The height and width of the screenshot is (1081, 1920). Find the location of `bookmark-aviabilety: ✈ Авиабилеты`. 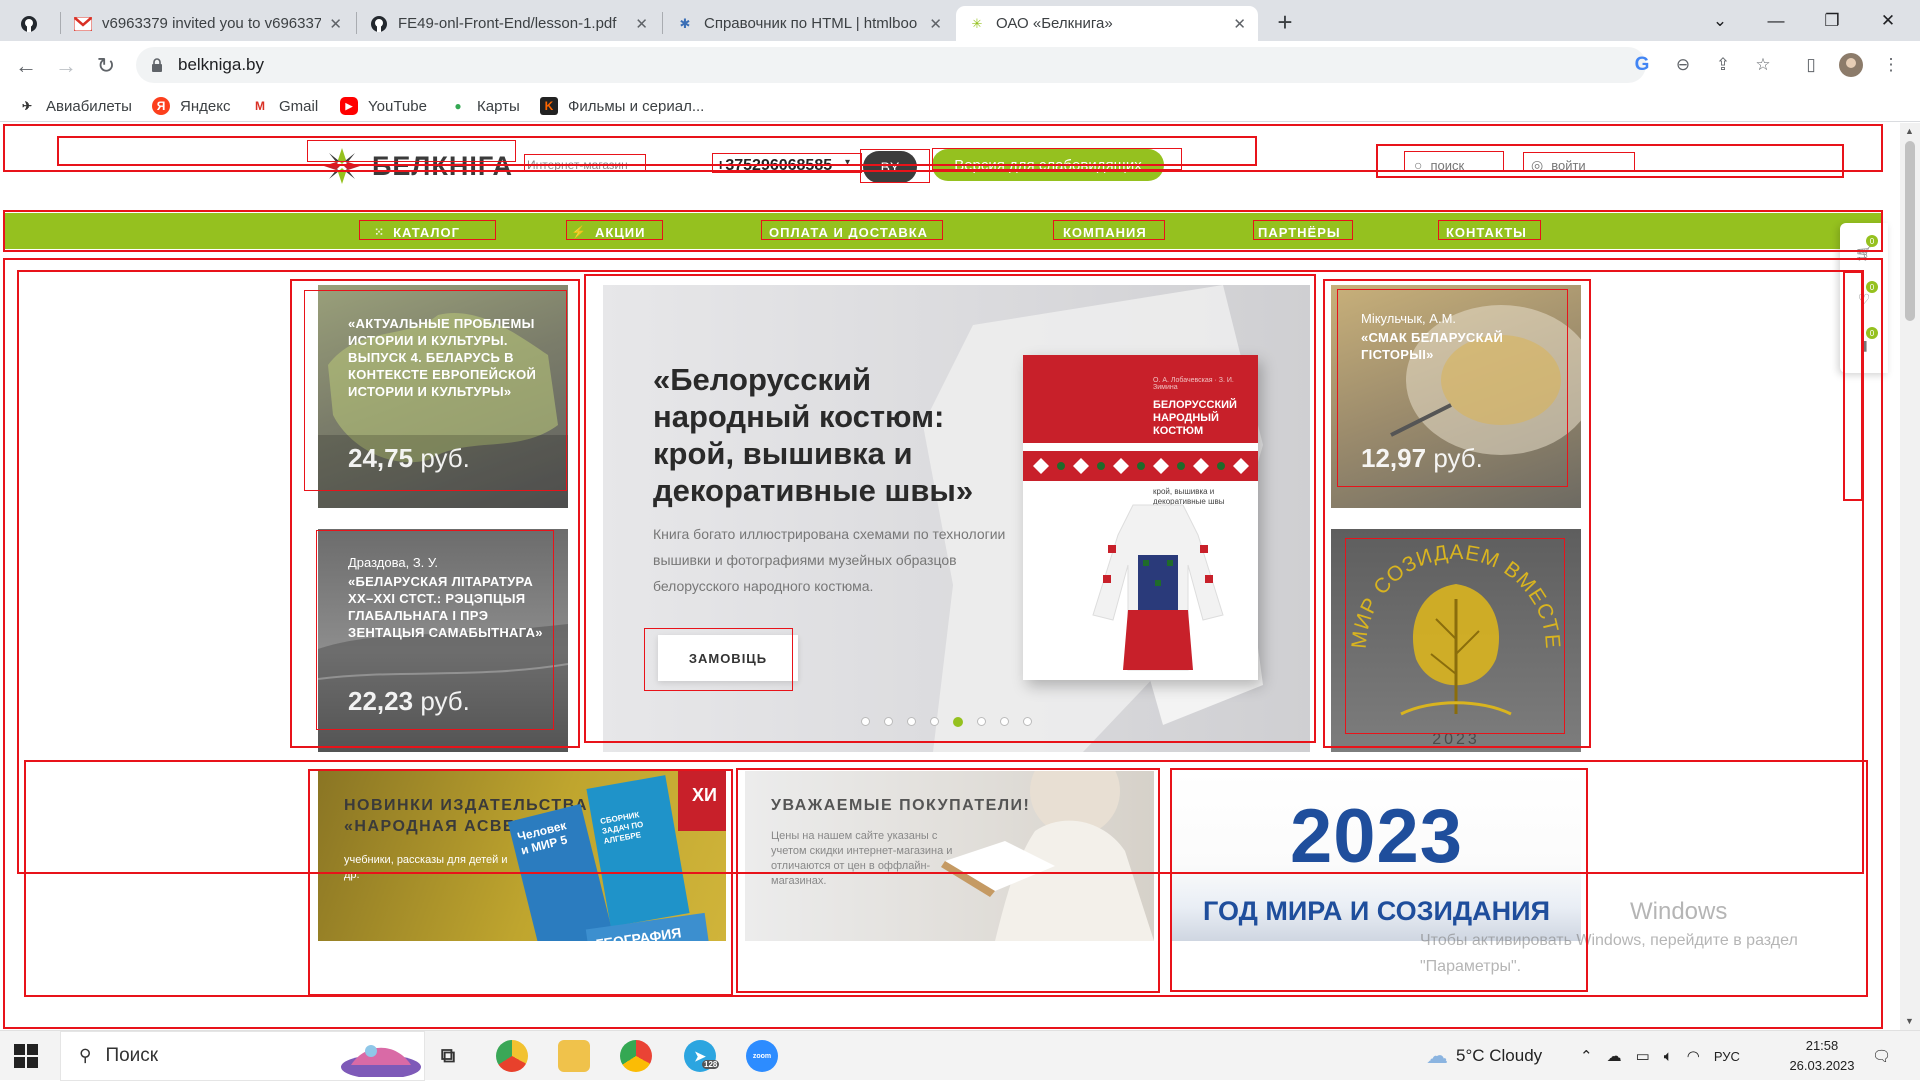

bookmark-aviabilety: ✈ Авиабилеты is located at coordinates (75, 106).